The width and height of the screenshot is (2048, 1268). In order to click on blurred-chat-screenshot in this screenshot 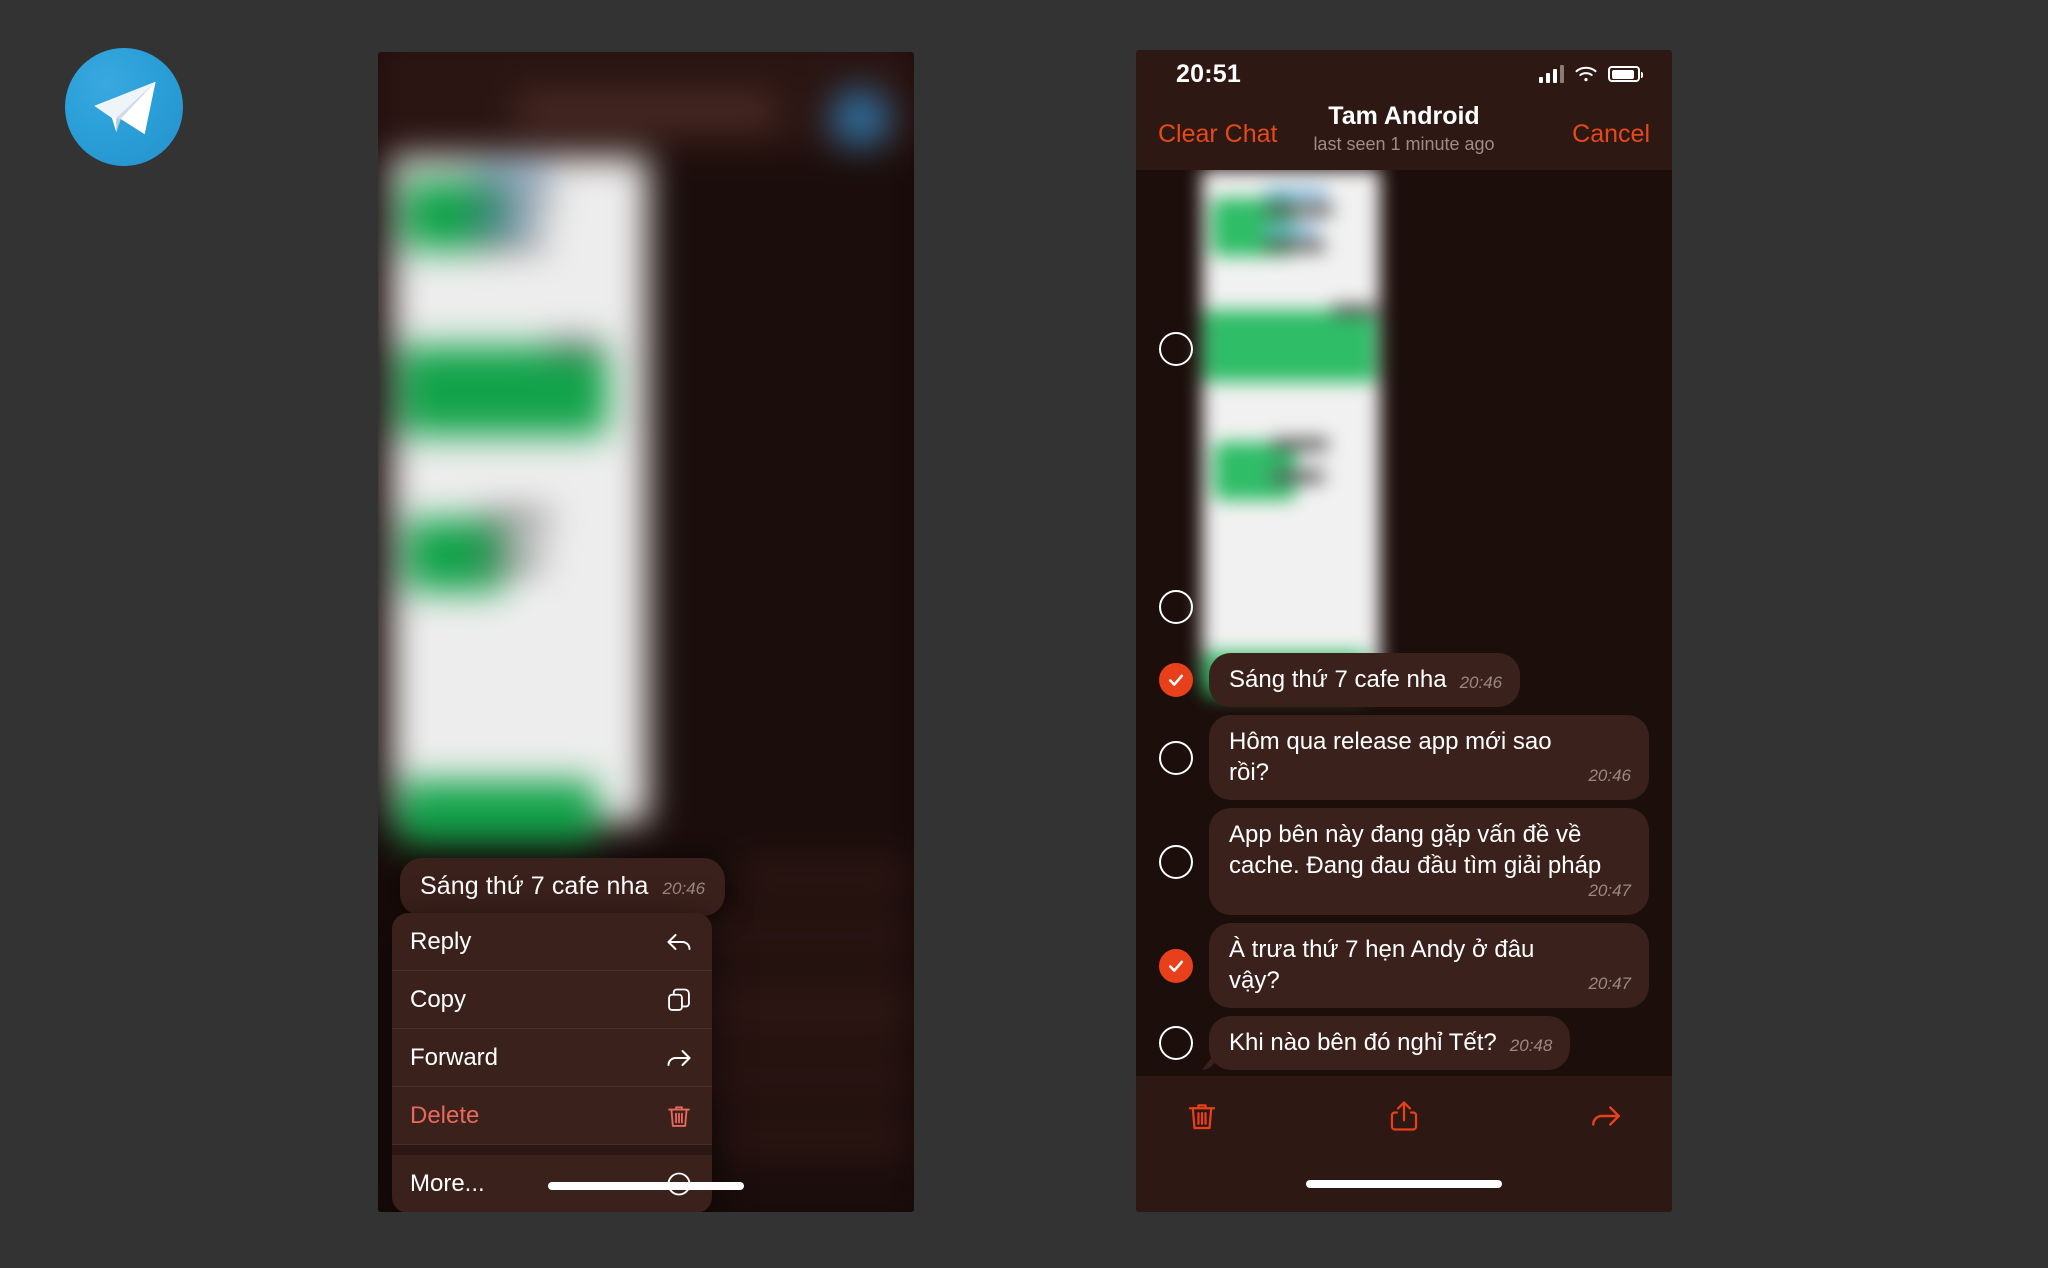, I will do `click(520, 500)`.